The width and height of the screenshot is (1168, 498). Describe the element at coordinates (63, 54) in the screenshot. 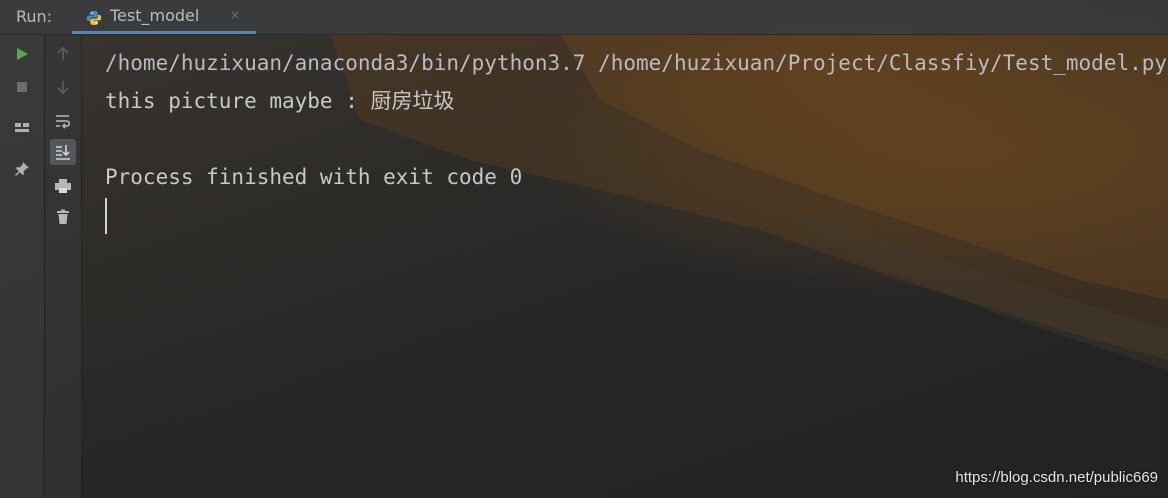

I see `up-arrow-icon` at that location.